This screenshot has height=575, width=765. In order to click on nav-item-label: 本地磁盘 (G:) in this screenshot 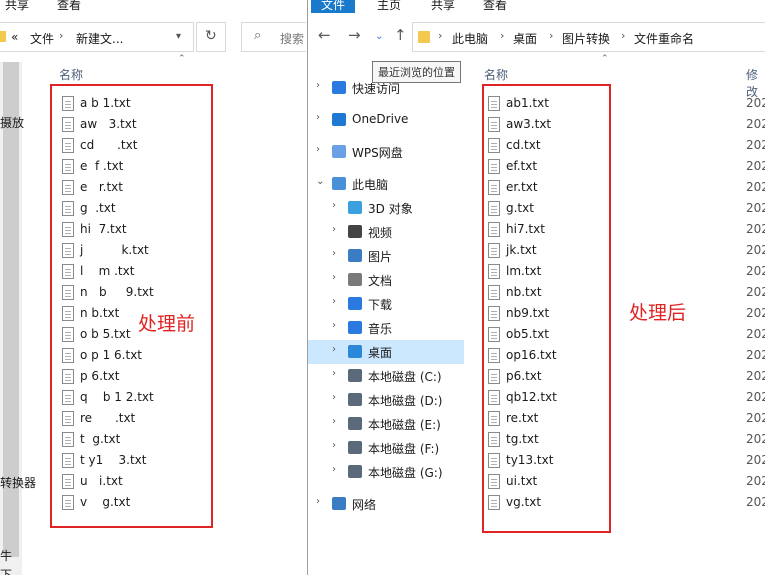, I will do `click(405, 473)`.